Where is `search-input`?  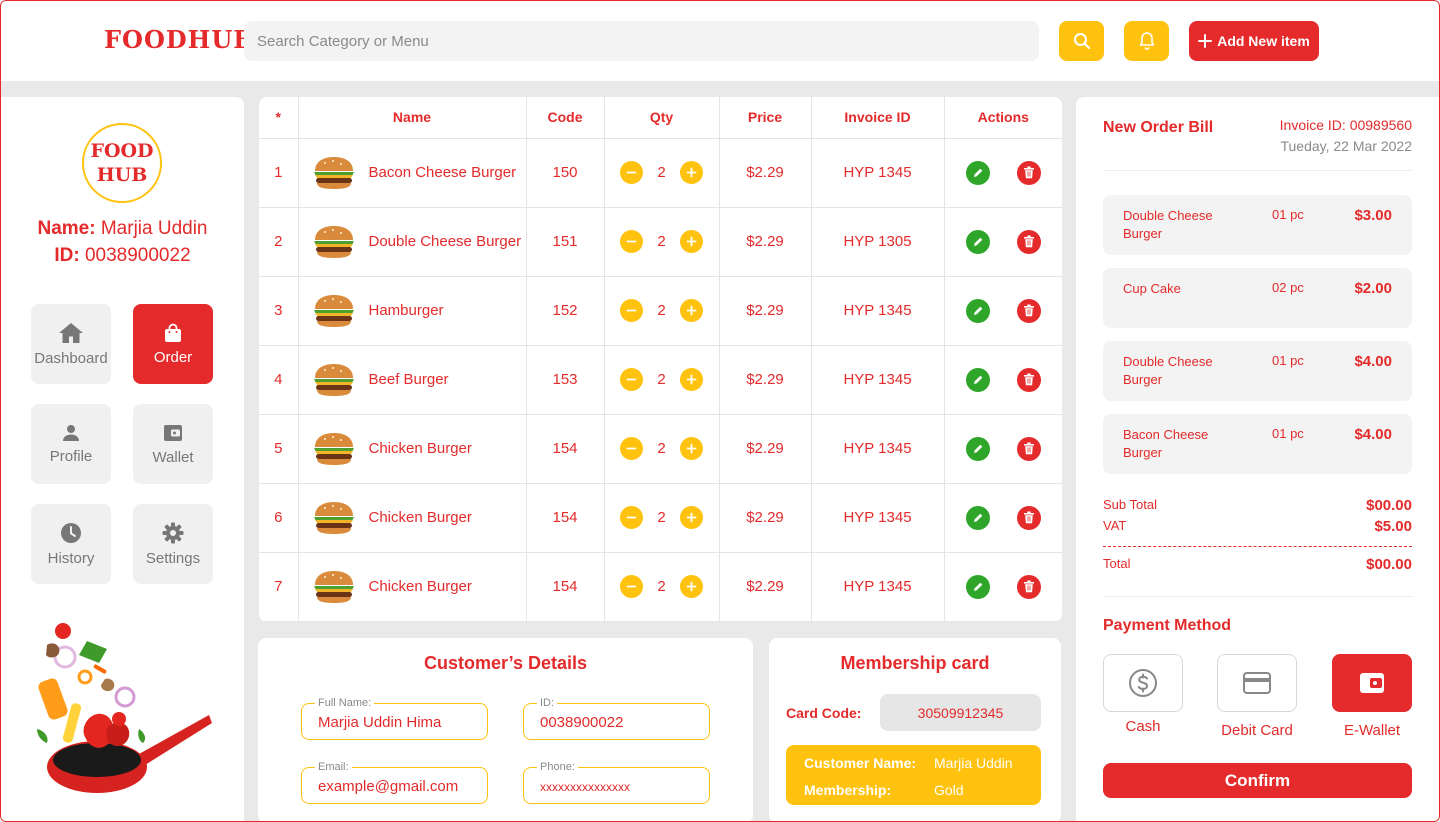 search-input is located at coordinates (641, 41).